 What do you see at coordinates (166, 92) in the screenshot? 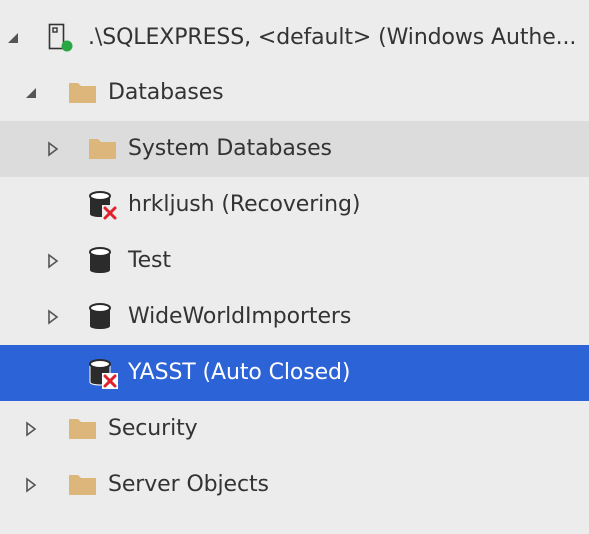
I see `tree-item-label: Databases` at bounding box center [166, 92].